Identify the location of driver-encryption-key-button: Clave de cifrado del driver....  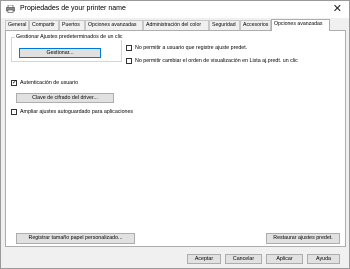
(65, 98).